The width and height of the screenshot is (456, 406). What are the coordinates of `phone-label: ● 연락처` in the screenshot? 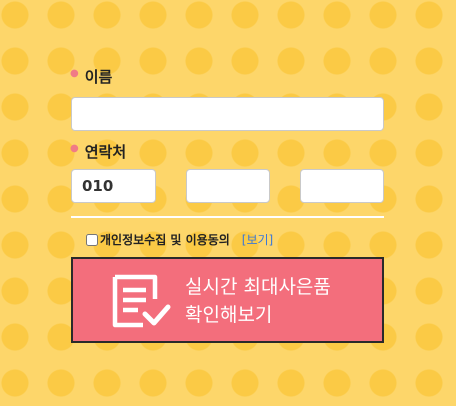 It's located at (98, 151).